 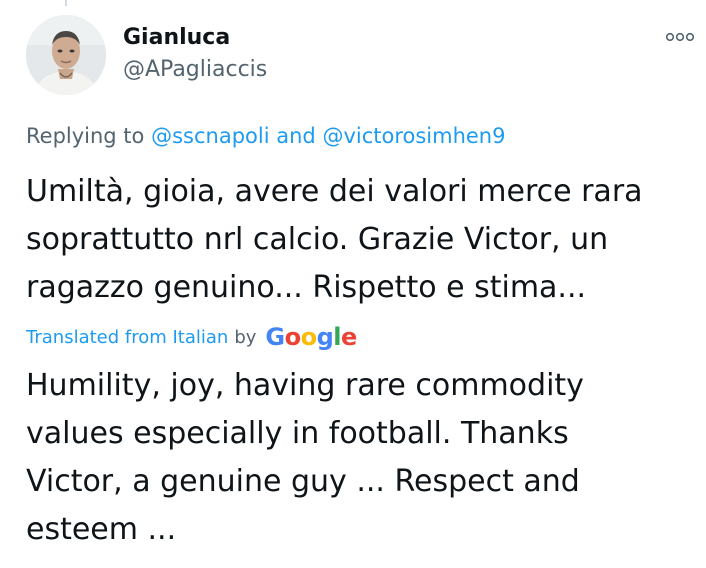 What do you see at coordinates (296, 136) in the screenshot?
I see `mention-conjunction: and` at bounding box center [296, 136].